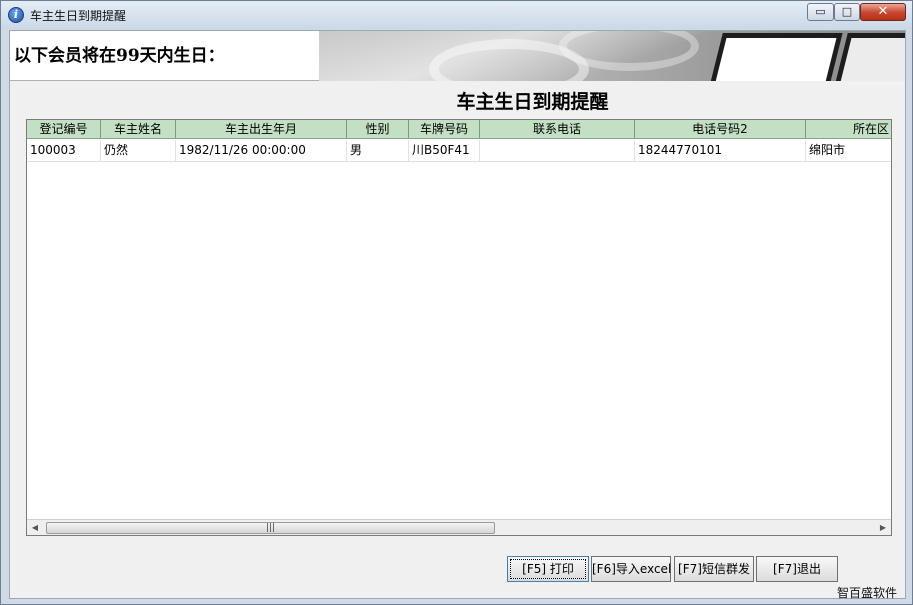  I want to click on banner-image, so click(612, 56).